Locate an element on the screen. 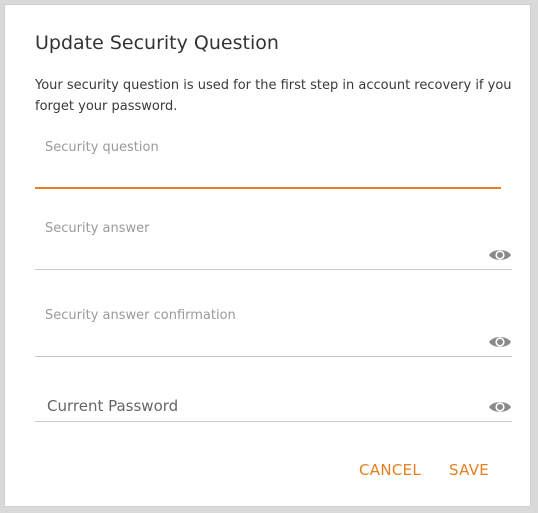  security-answer-input is located at coordinates (255, 254).